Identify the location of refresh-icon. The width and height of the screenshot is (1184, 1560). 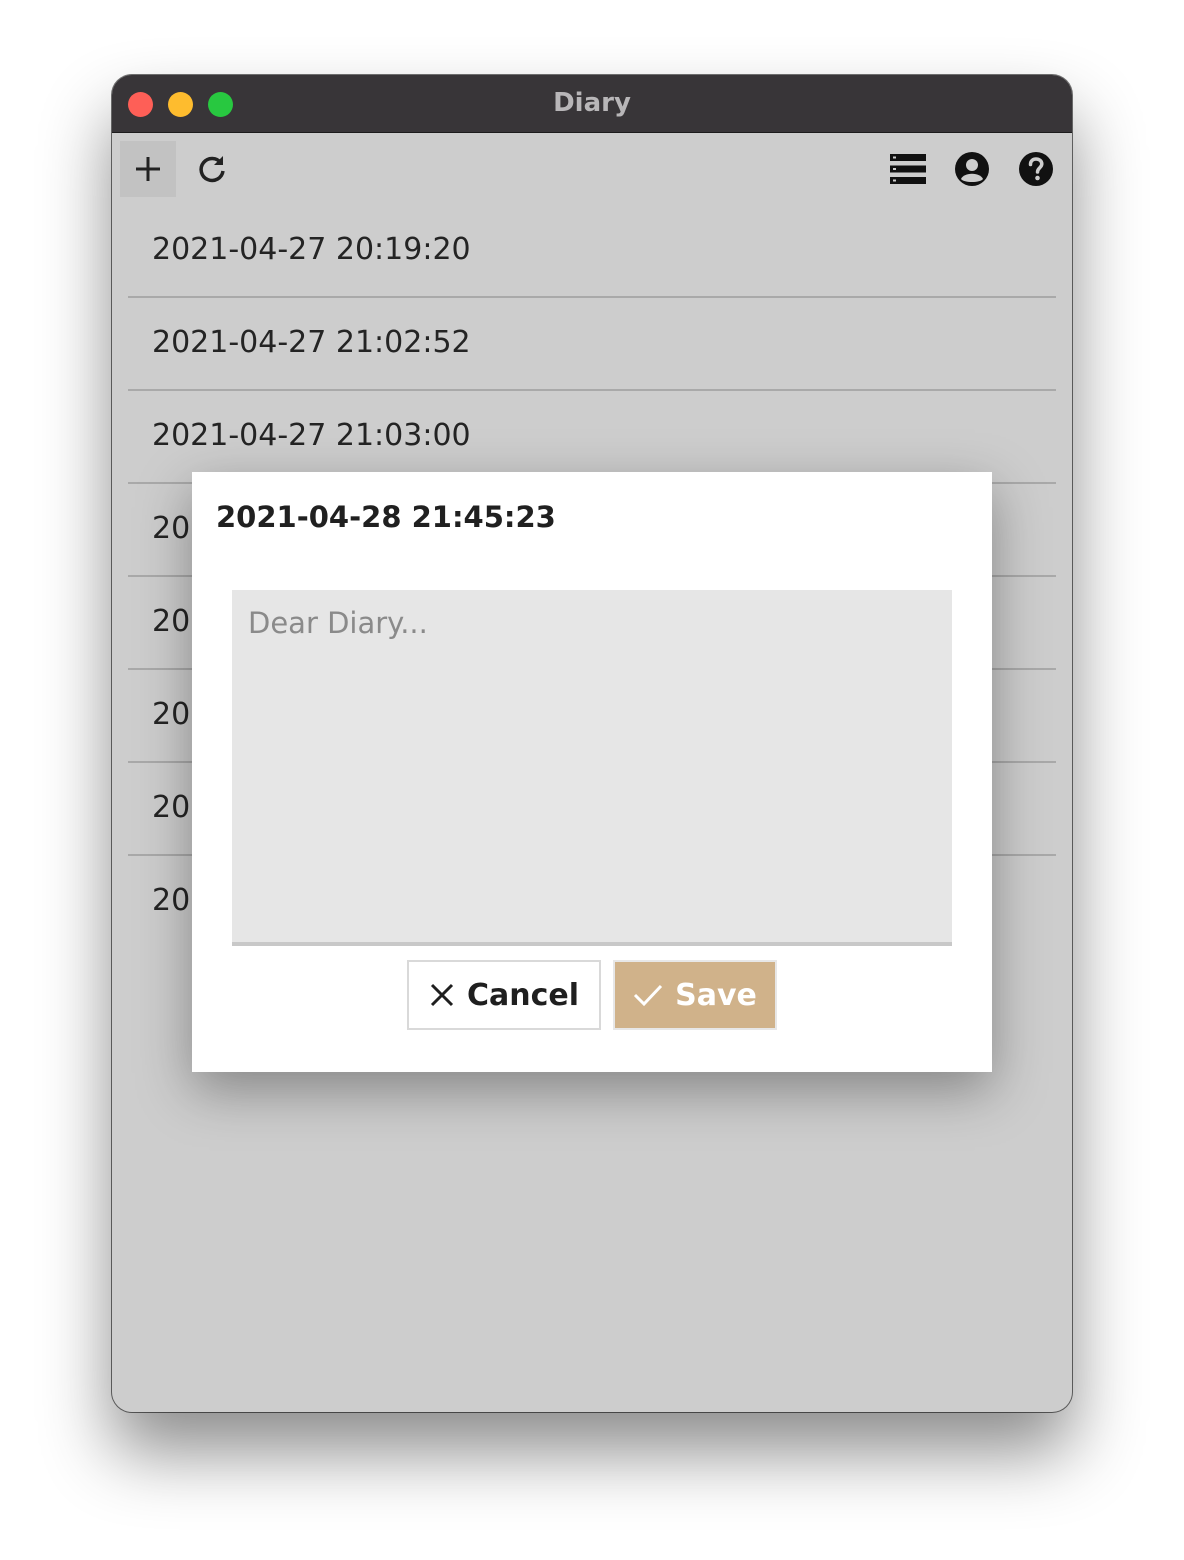
(212, 169).